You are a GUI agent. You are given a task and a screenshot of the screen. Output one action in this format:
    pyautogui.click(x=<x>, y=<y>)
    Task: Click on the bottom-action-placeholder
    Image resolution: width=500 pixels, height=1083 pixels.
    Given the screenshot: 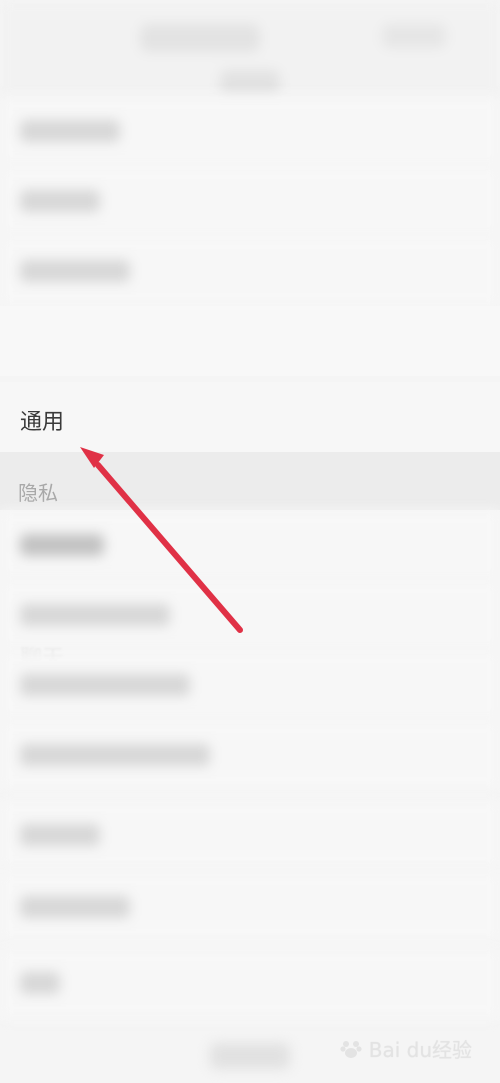 What is the action you would take?
    pyautogui.click(x=250, y=1056)
    